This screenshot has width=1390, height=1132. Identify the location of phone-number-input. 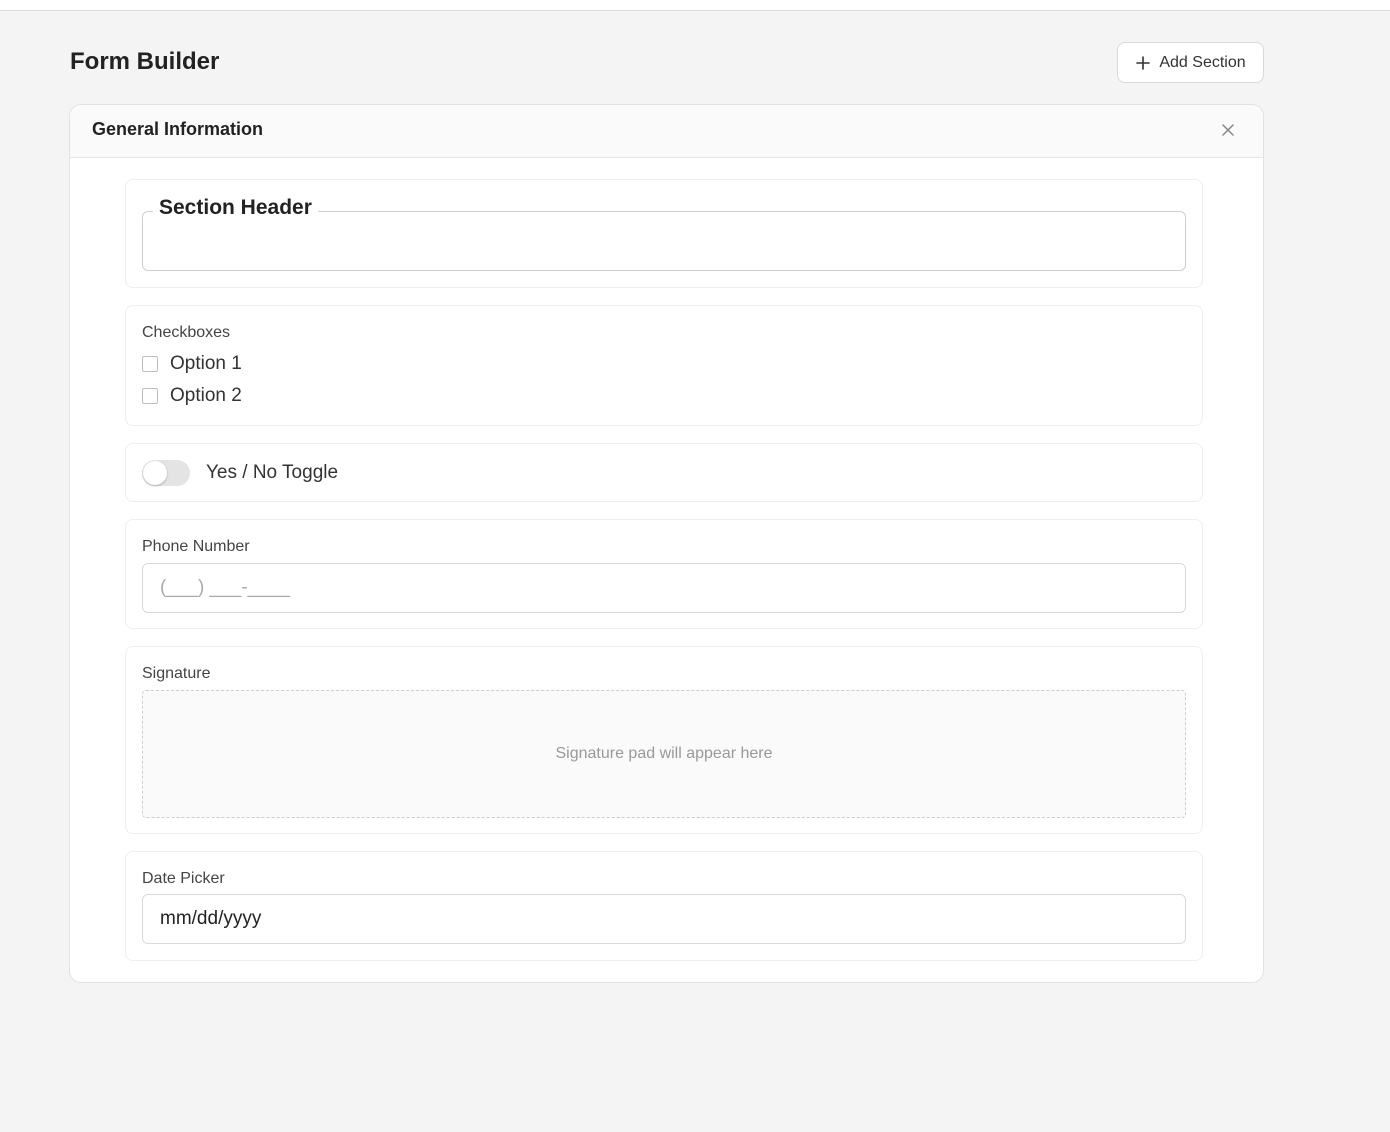
(664, 588).